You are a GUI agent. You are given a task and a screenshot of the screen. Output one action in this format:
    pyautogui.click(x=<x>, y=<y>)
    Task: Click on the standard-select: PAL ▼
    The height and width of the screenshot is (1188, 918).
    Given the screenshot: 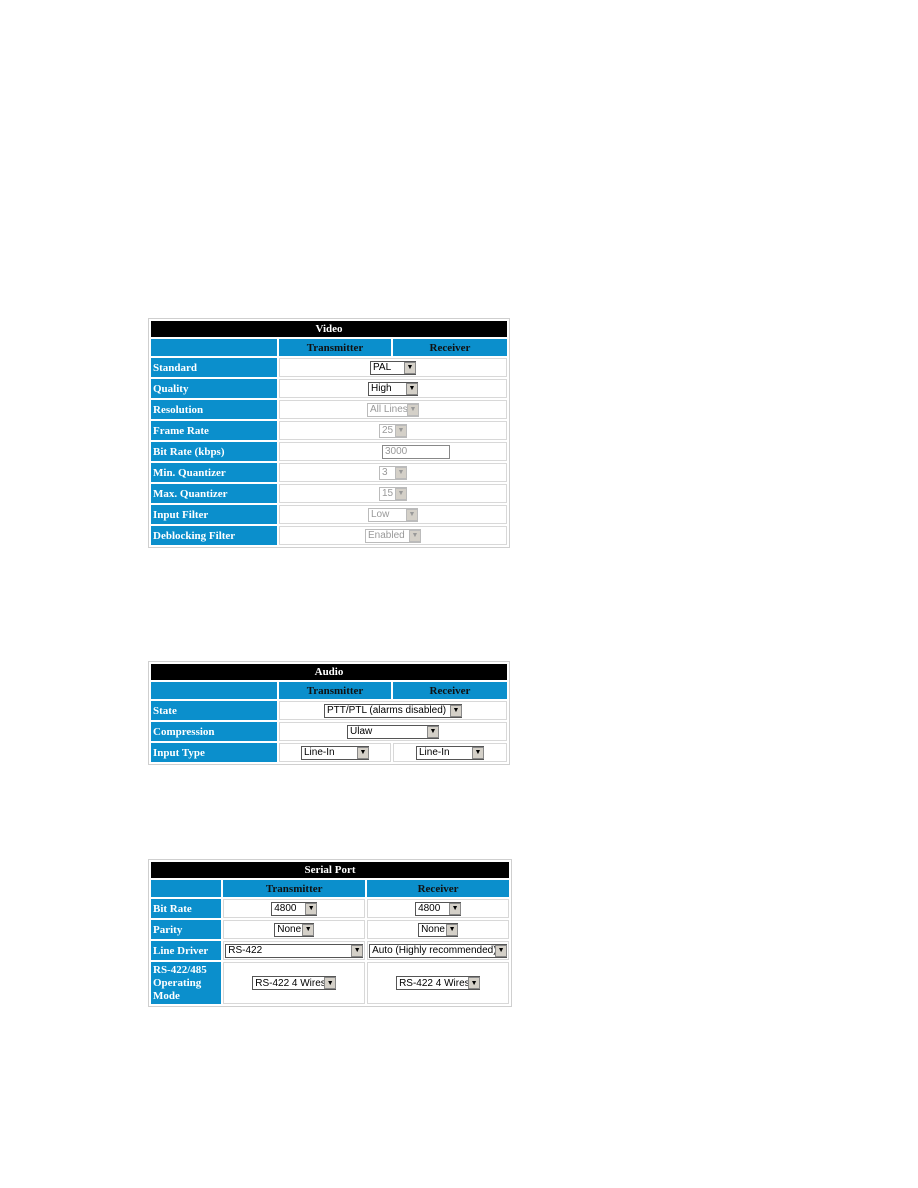 What is the action you would take?
    pyautogui.click(x=393, y=367)
    